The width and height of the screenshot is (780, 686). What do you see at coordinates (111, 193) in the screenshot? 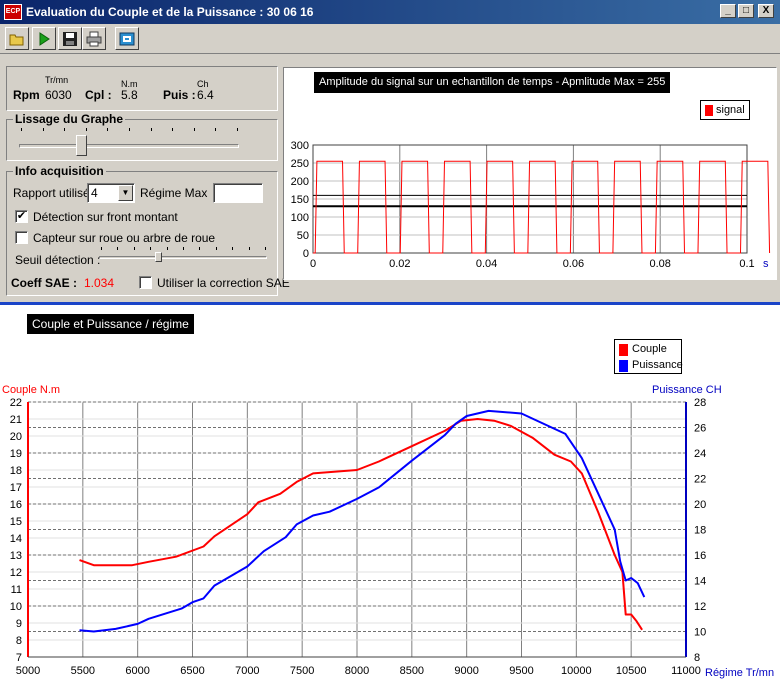
I see `rapport-select: 4 ▼` at bounding box center [111, 193].